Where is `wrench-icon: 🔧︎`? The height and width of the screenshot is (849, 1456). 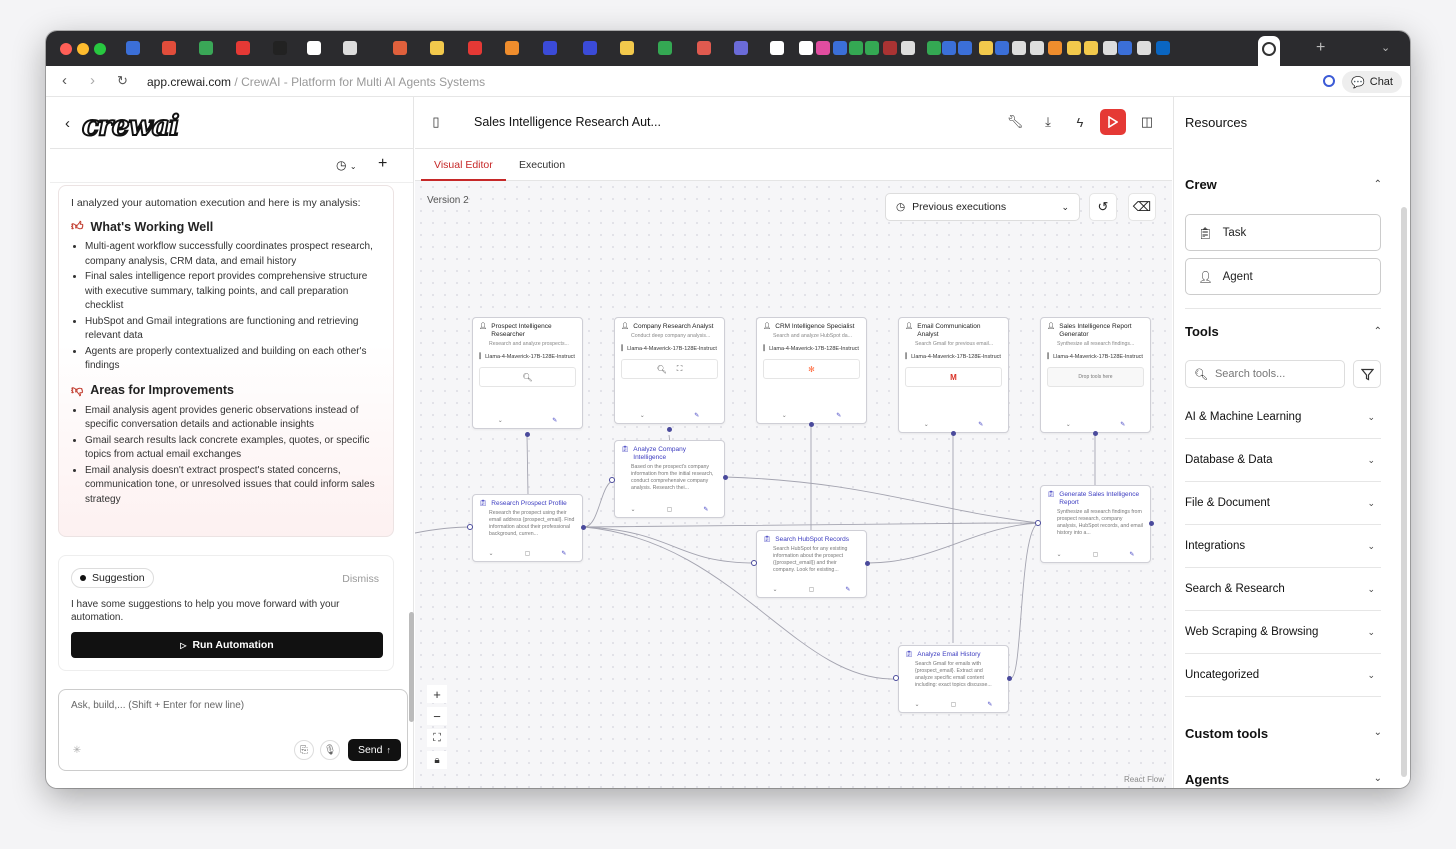
wrench-icon: 🔧︎ is located at coordinates (1015, 122).